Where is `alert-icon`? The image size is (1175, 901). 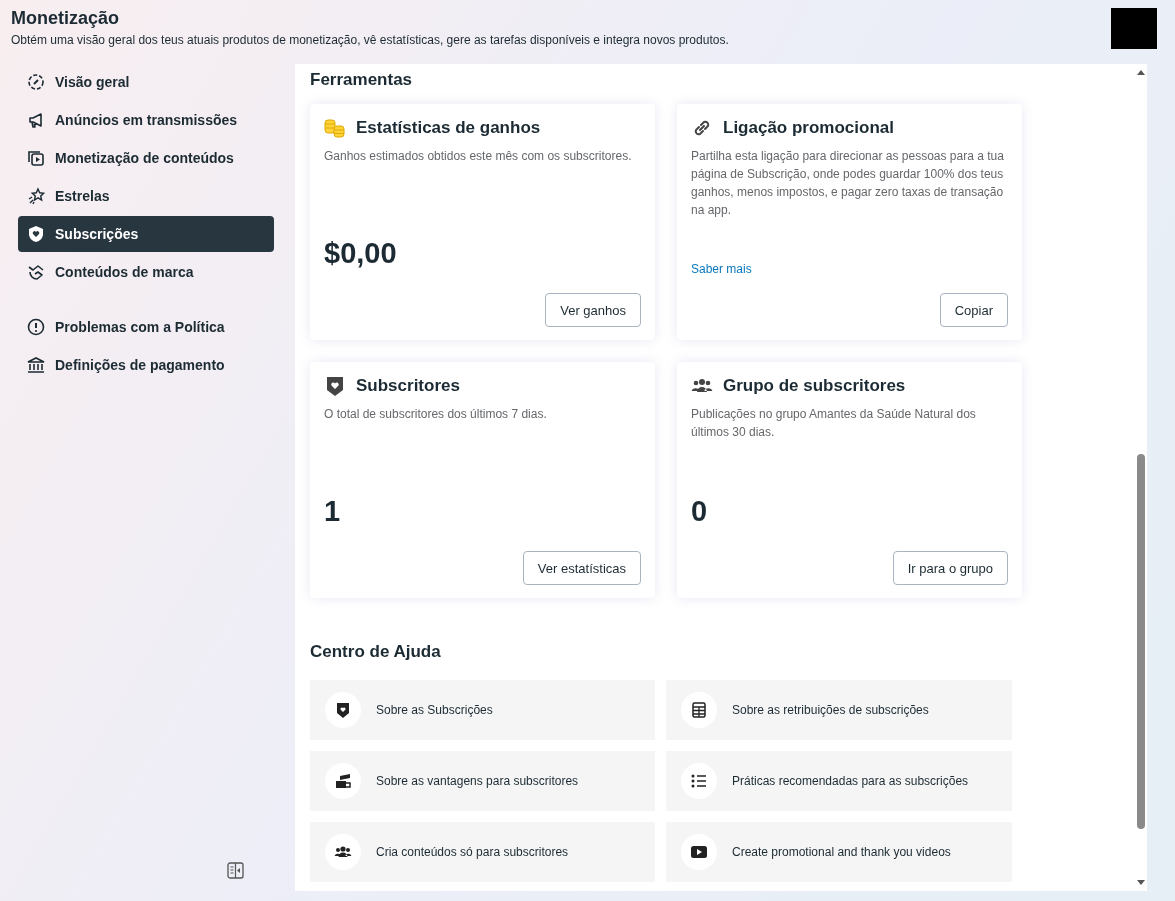 alert-icon is located at coordinates (36, 327).